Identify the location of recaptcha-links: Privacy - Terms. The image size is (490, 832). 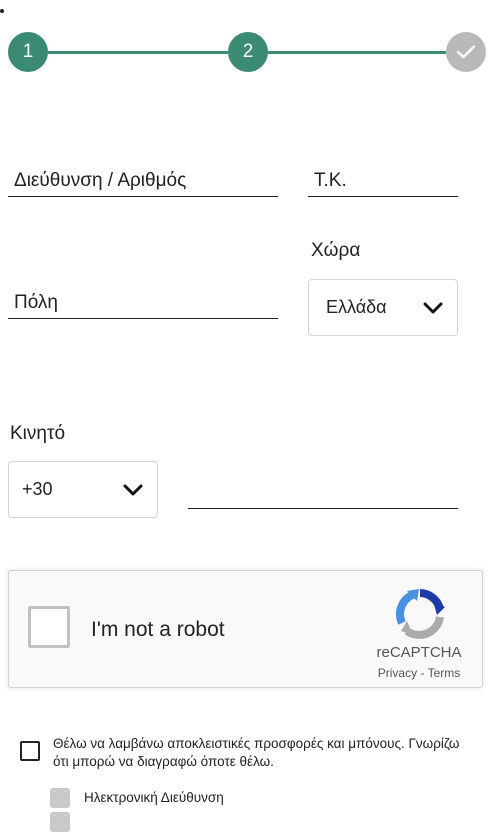
(419, 673).